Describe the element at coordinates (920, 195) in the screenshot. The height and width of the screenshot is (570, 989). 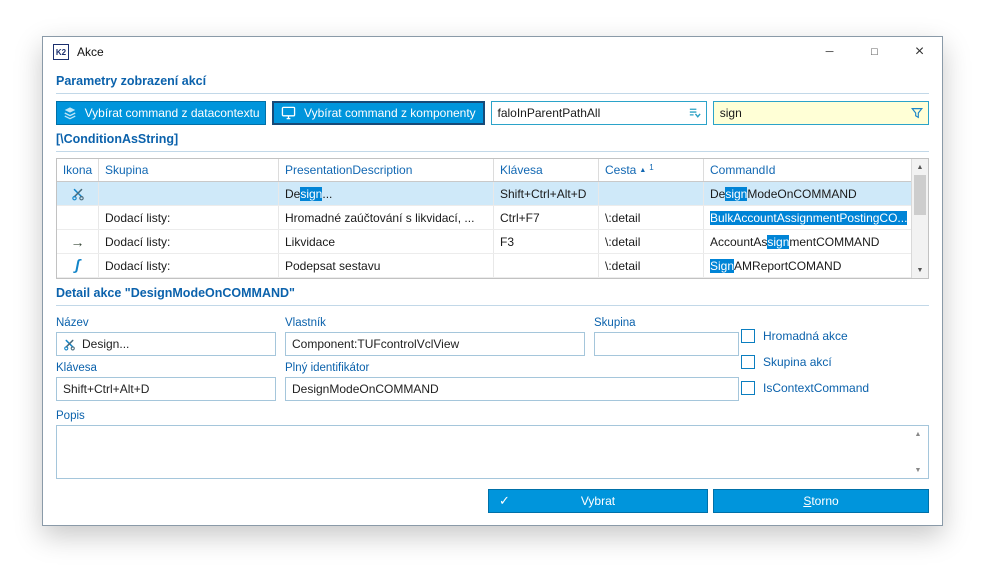
I see `scrollbar-thumb` at that location.